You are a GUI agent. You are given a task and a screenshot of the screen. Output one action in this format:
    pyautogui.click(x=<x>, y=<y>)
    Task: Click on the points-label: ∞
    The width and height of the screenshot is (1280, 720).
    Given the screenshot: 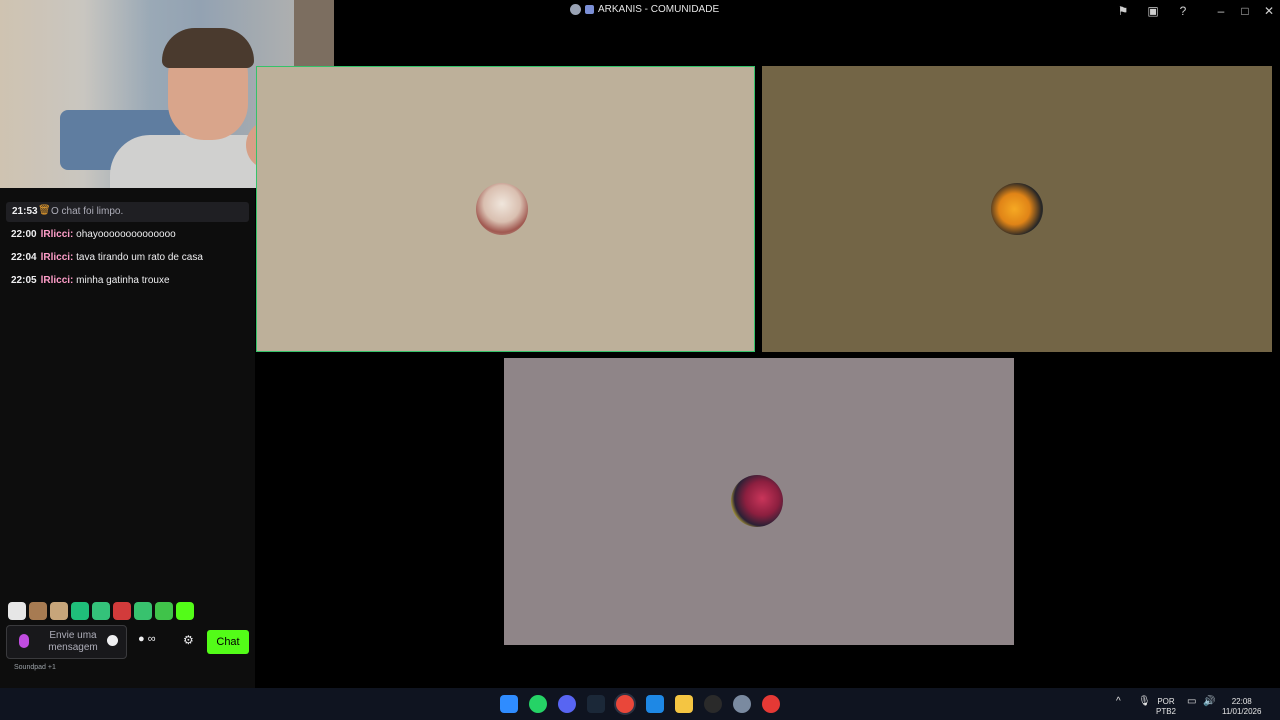 What is the action you would take?
    pyautogui.click(x=151, y=639)
    